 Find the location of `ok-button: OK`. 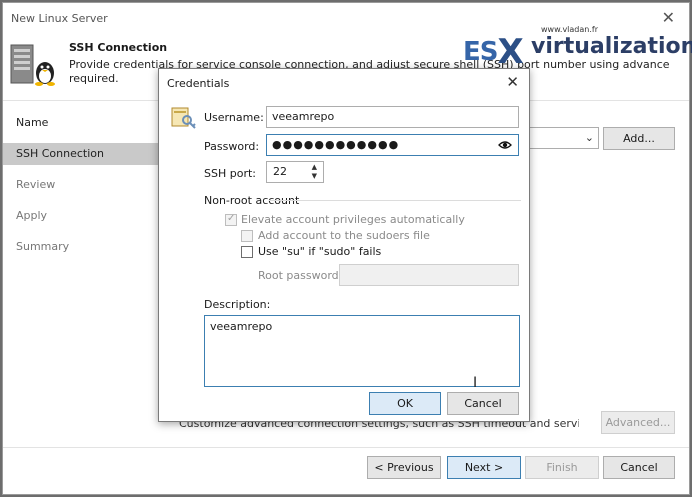

ok-button: OK is located at coordinates (405, 403).